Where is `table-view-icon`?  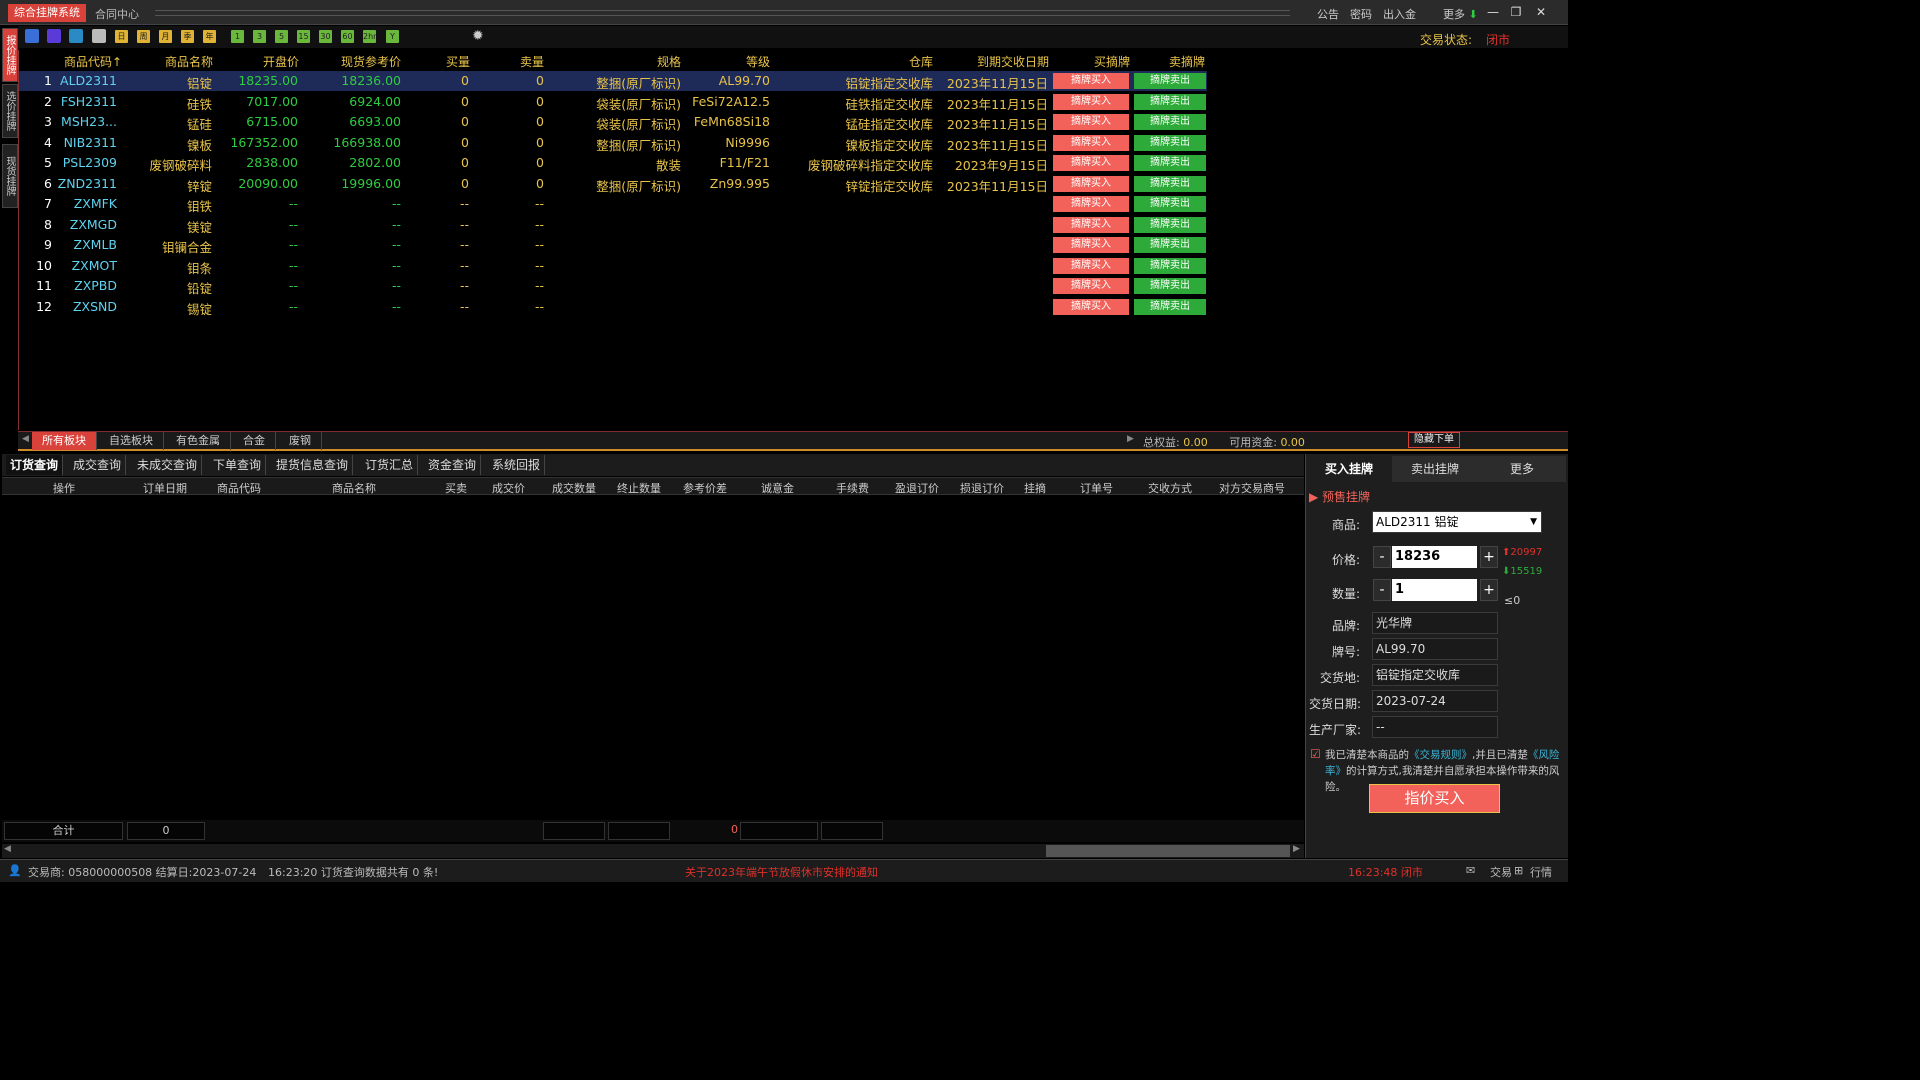 table-view-icon is located at coordinates (99, 36).